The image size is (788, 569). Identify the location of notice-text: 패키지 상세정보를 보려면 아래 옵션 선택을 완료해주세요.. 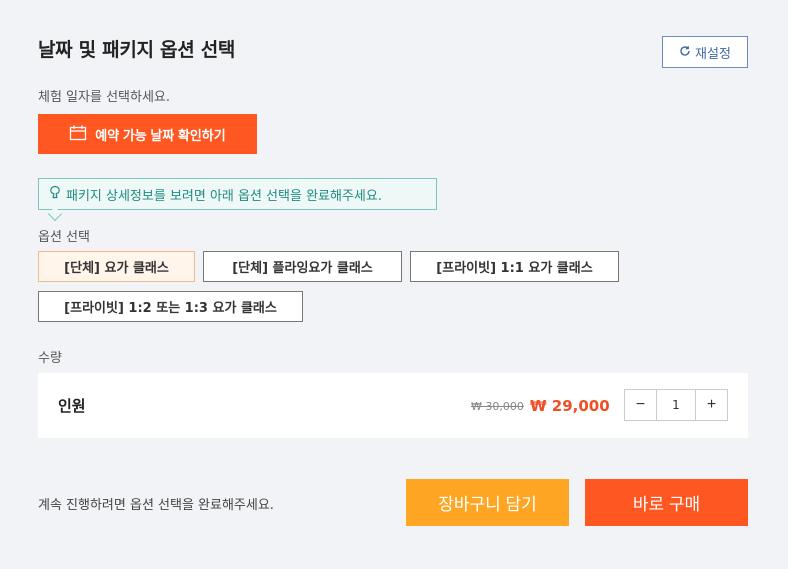
(224, 196).